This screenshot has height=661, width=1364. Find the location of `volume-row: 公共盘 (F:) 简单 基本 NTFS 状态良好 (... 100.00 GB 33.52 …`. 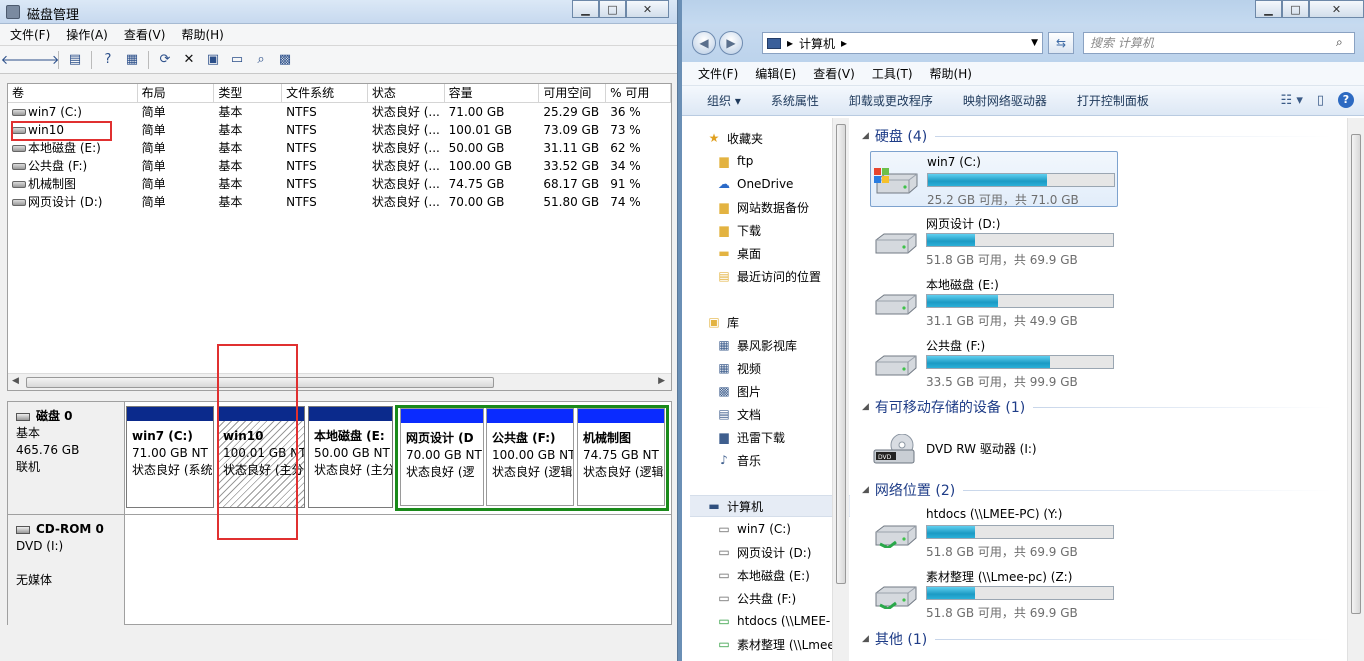

volume-row: 公共盘 (F:) 简单 基本 NTFS 状态良好 (... 100.00 GB 33.52 … is located at coordinates (339, 166).